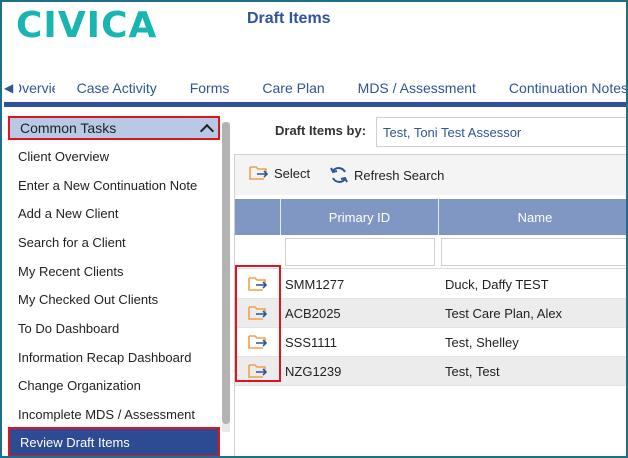 The image size is (628, 458). Describe the element at coordinates (532, 217) in the screenshot. I see `column-header-name: Name` at that location.